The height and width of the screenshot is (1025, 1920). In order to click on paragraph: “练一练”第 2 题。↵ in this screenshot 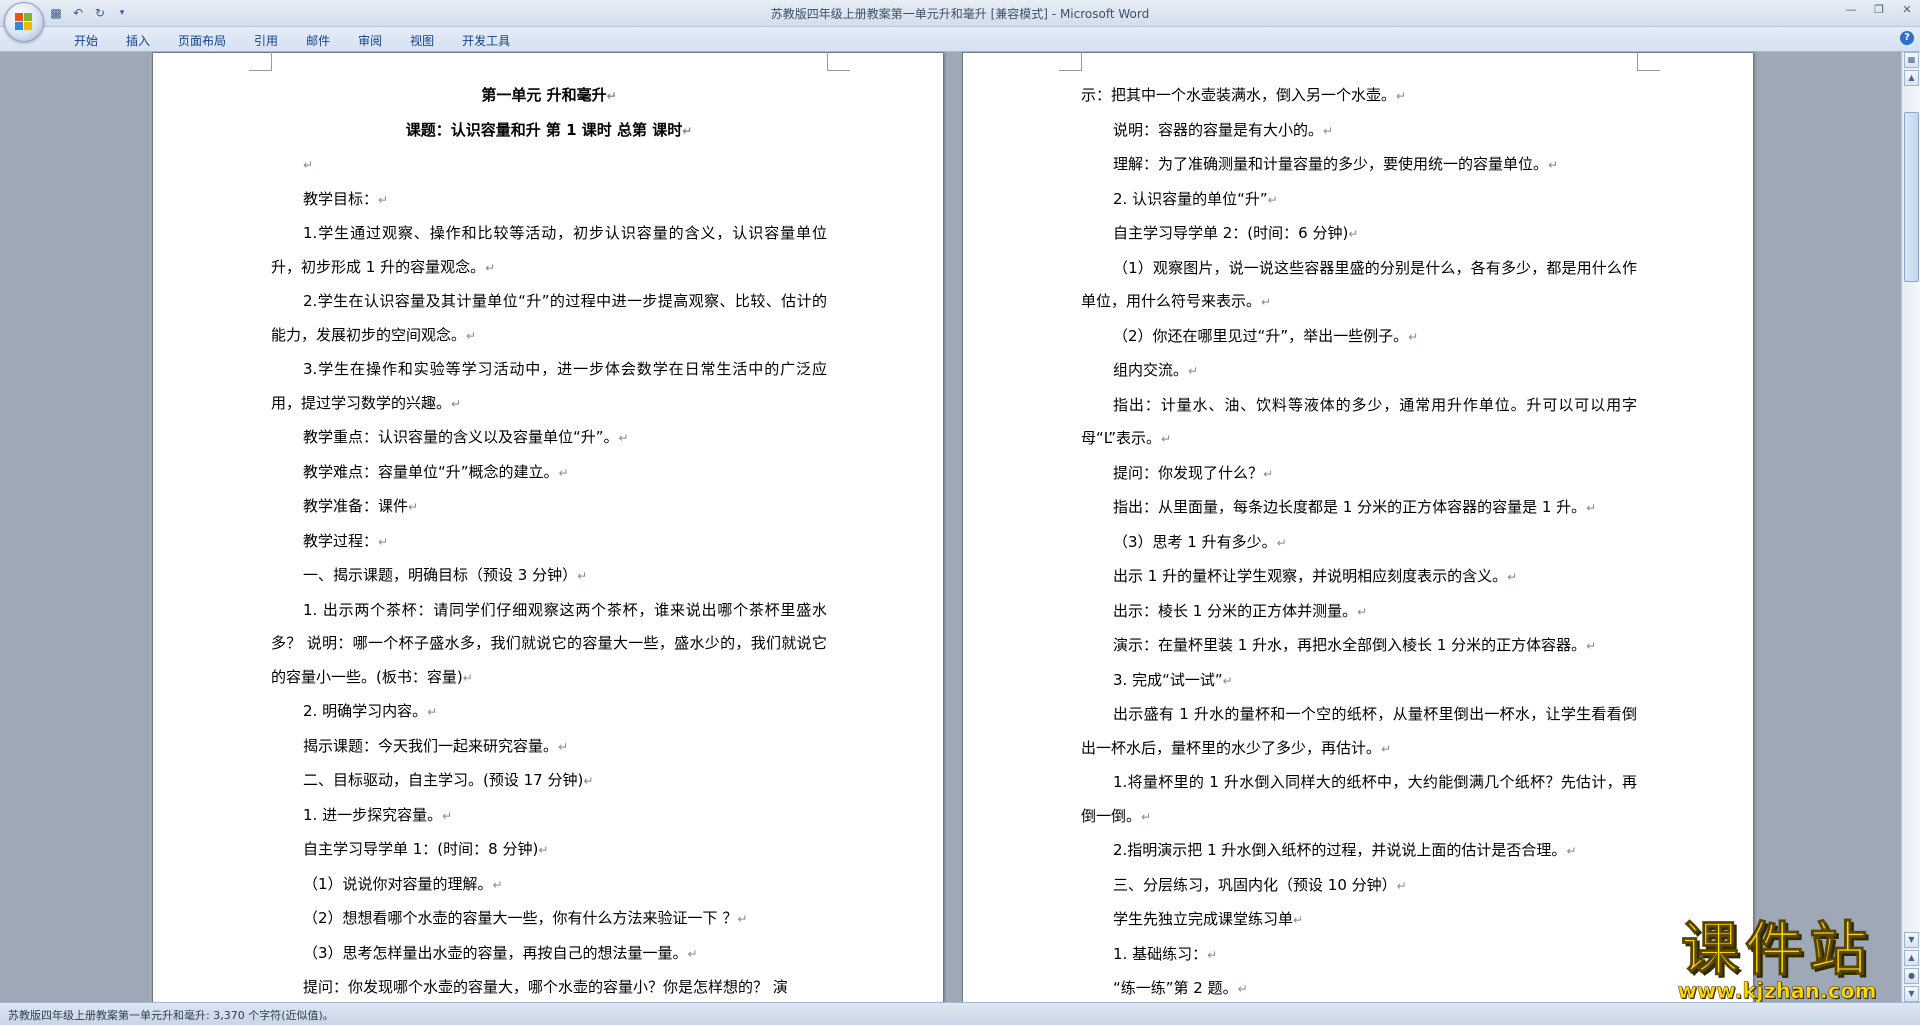, I will do `click(1359, 987)`.